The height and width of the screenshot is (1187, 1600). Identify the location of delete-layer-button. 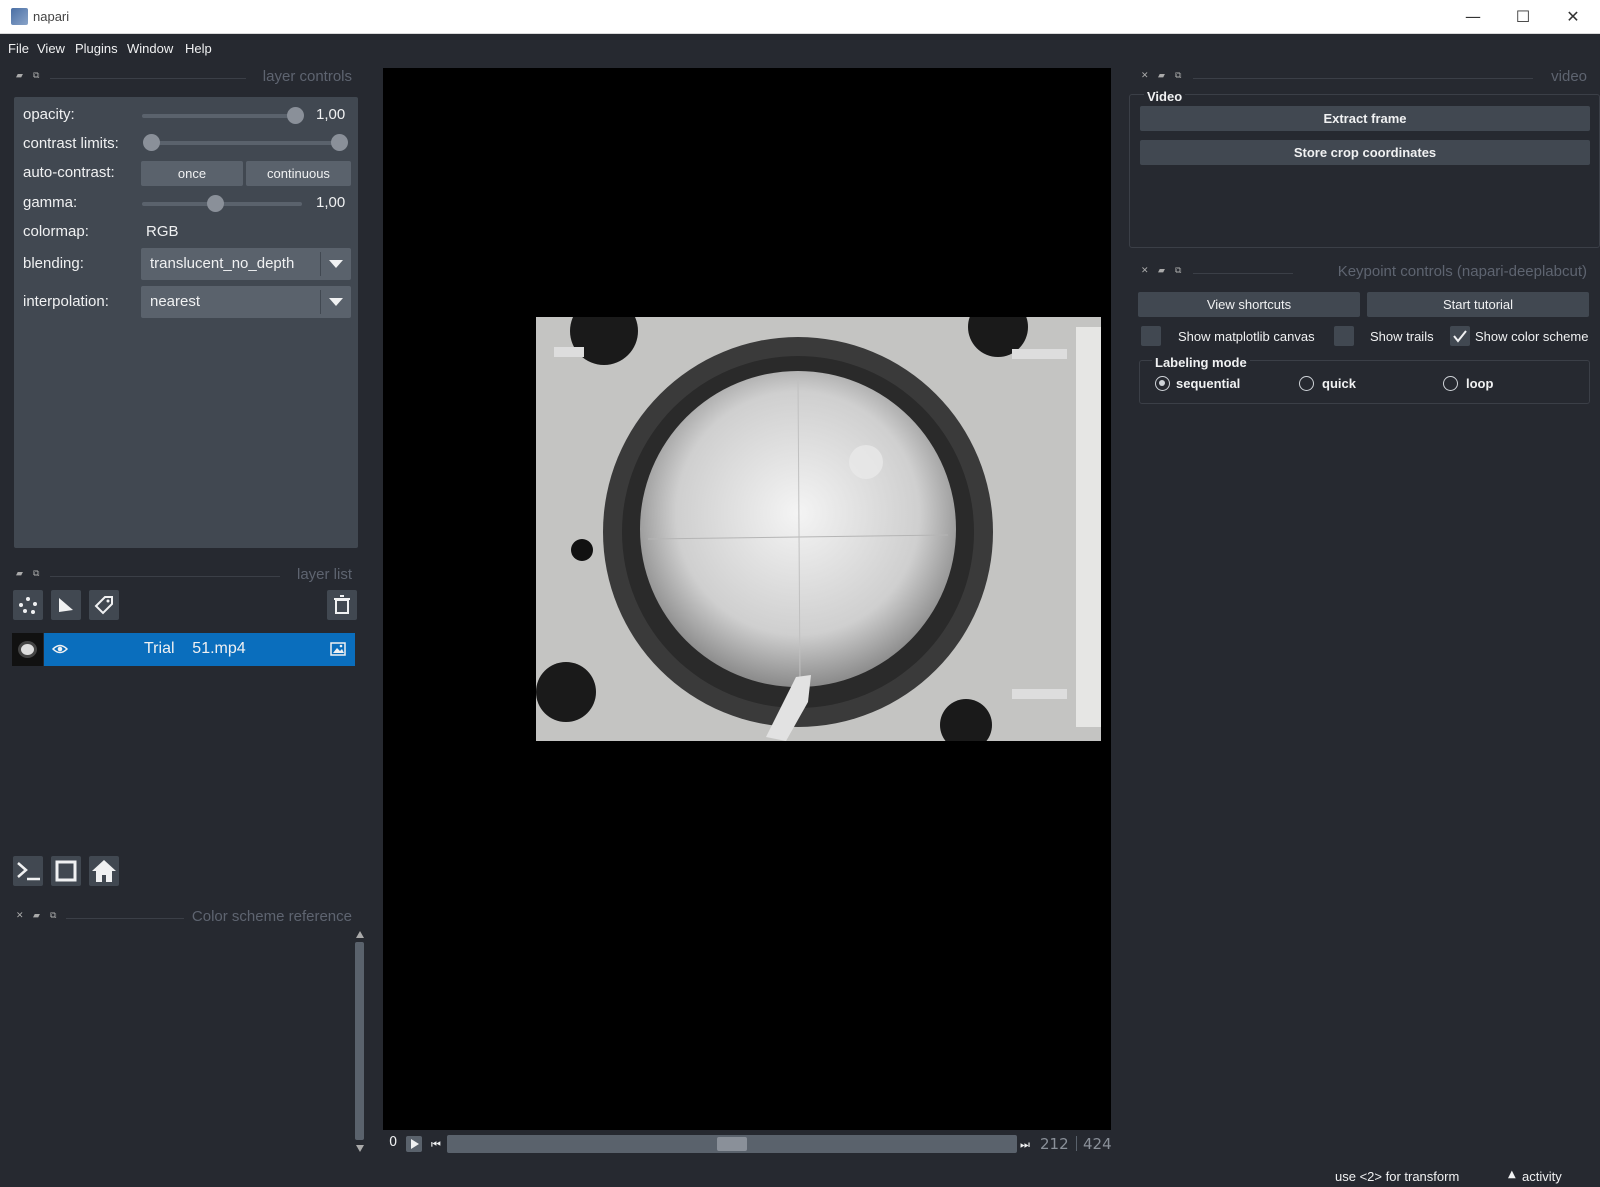
(342, 605).